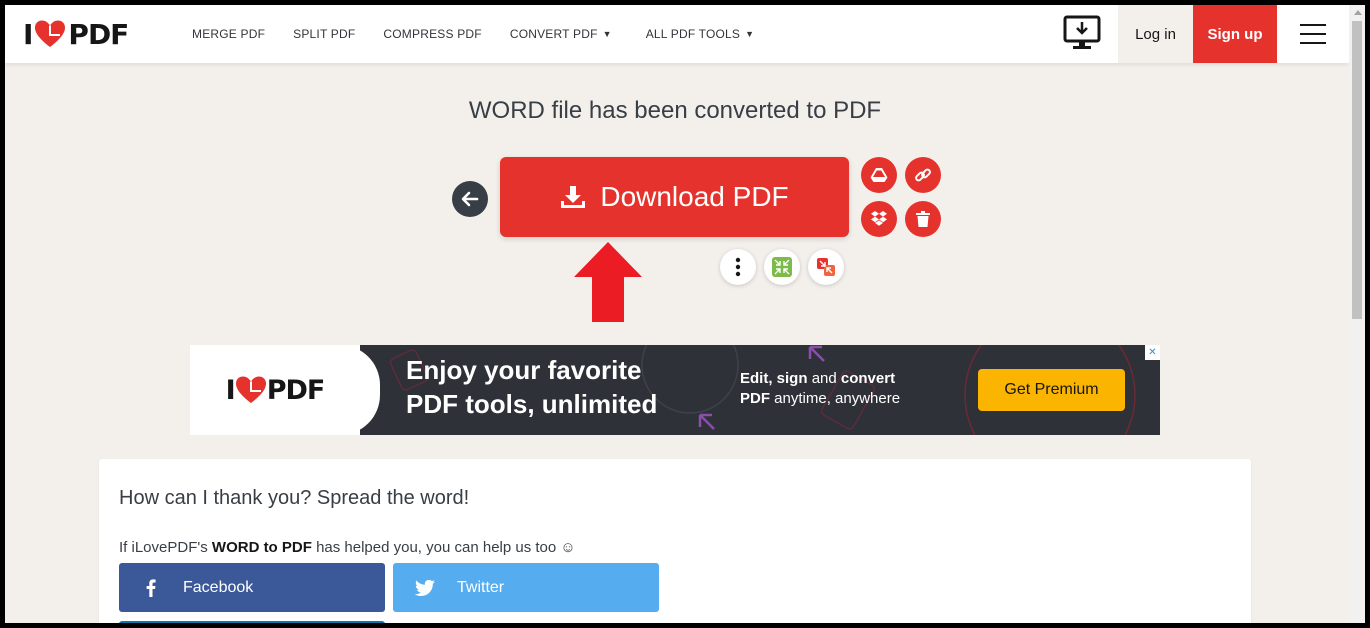 The width and height of the screenshot is (1370, 628). Describe the element at coordinates (481, 587) in the screenshot. I see `twitter-label: Twitter` at that location.